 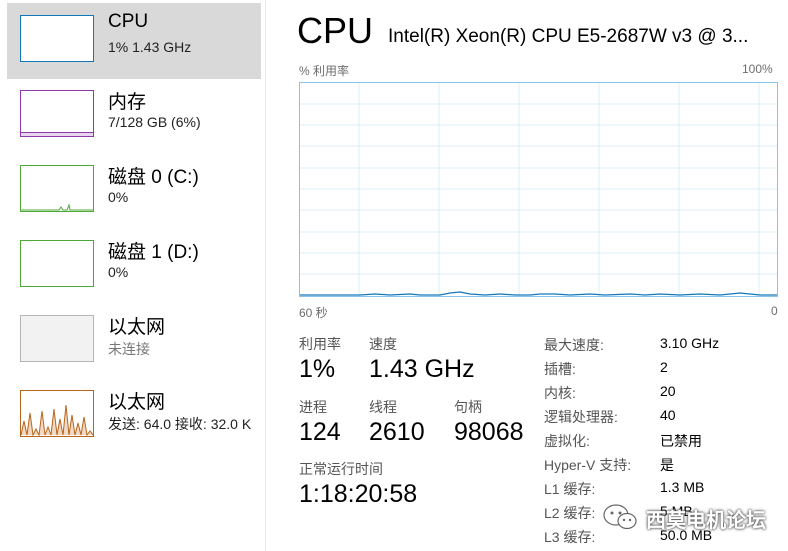 I want to click on spec-key-l3-cache: L3 缓存:, so click(x=570, y=537).